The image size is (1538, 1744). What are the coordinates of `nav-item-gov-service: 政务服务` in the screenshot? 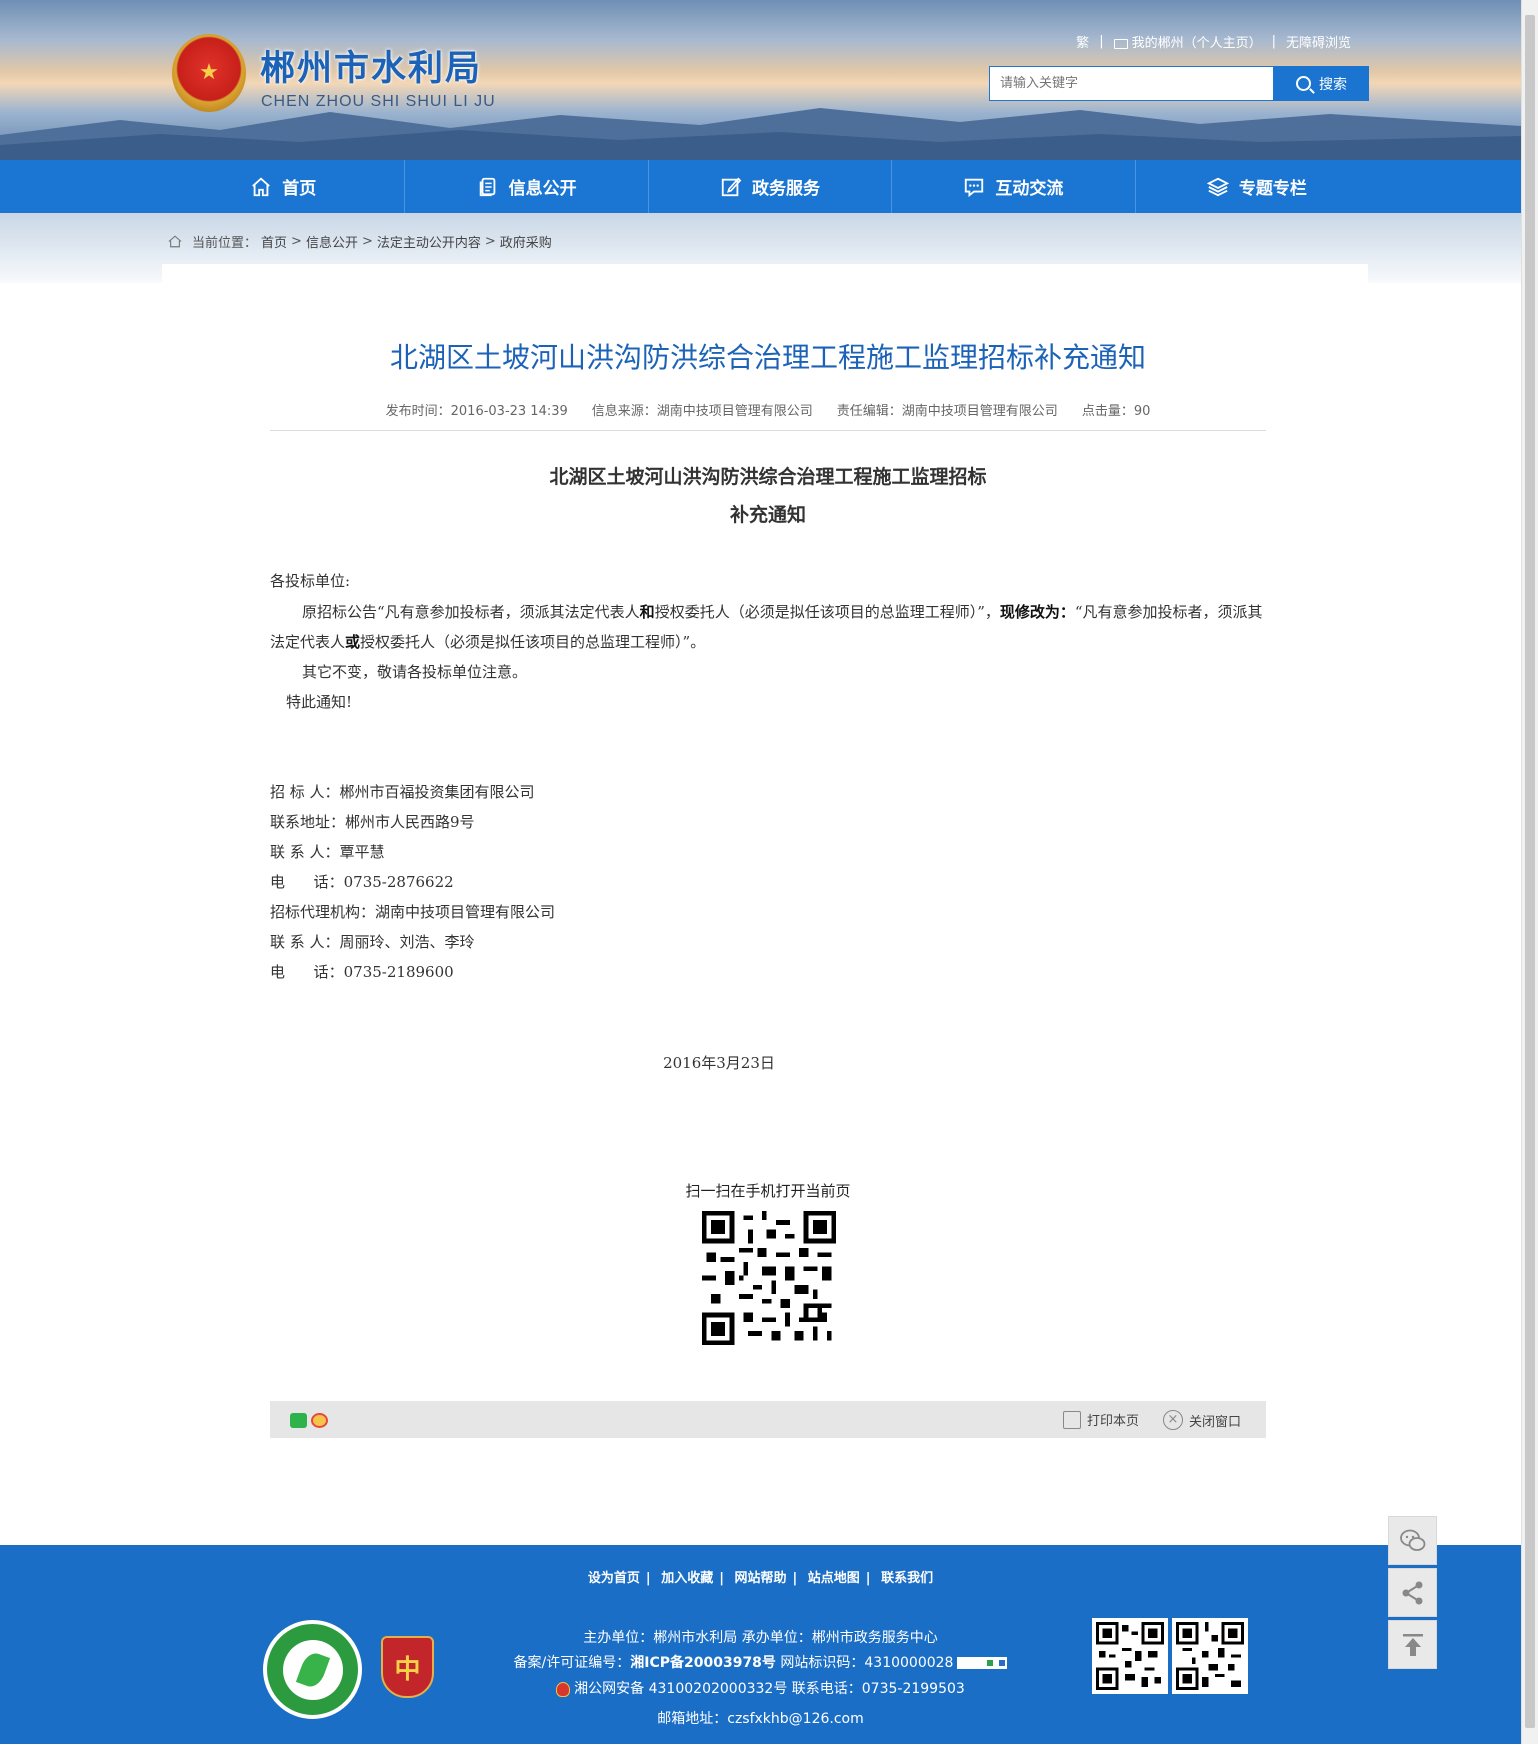 It's located at (771, 186).